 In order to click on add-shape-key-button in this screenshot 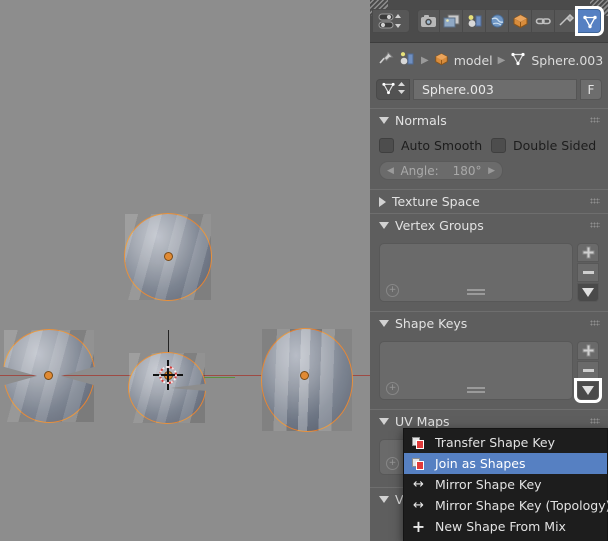, I will do `click(588, 350)`.